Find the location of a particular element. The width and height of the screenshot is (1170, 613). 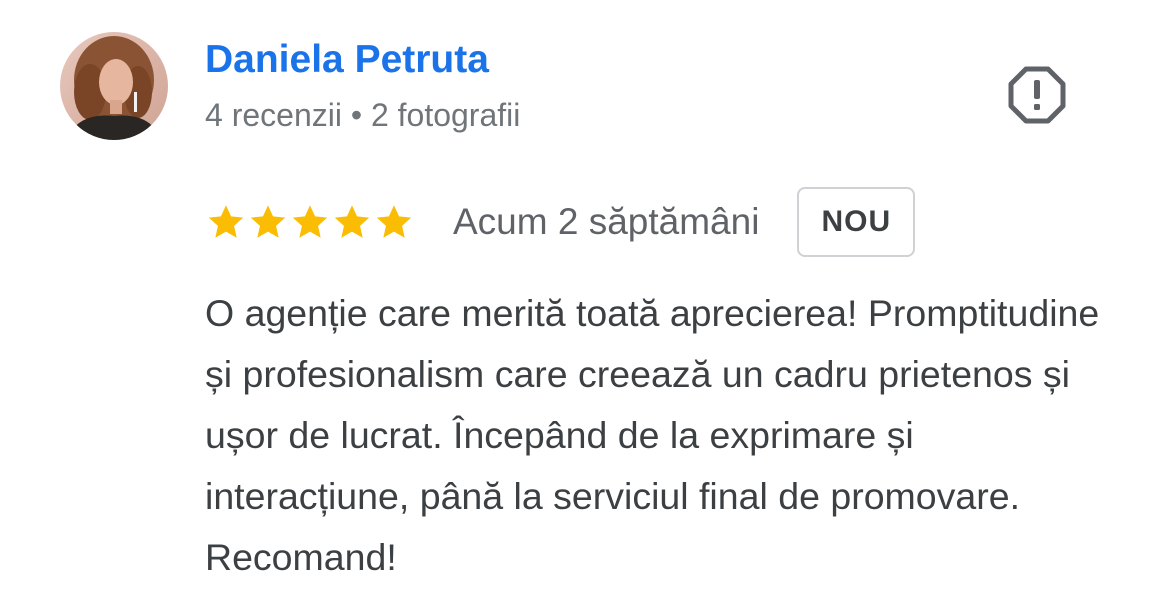

author-name: Daniela Petruta is located at coordinates (347, 60).